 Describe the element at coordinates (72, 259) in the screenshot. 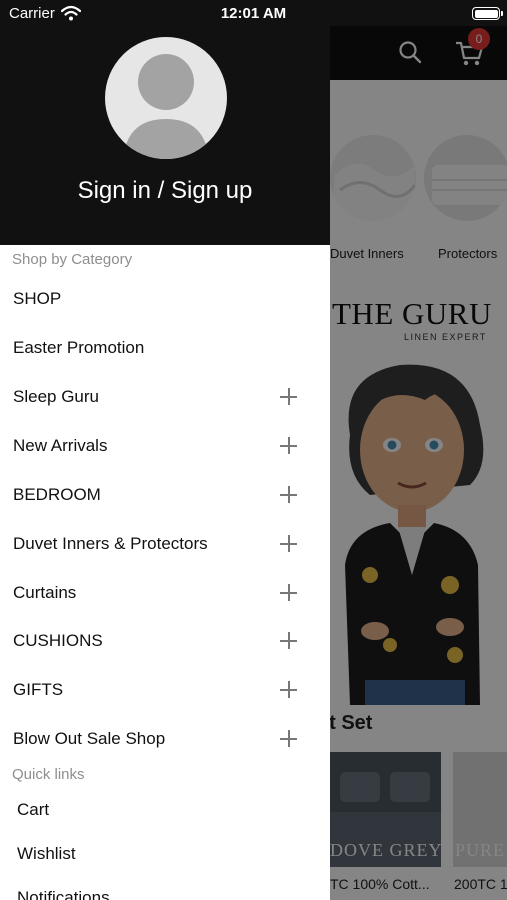

I see `categories-header: Shop by Category` at that location.